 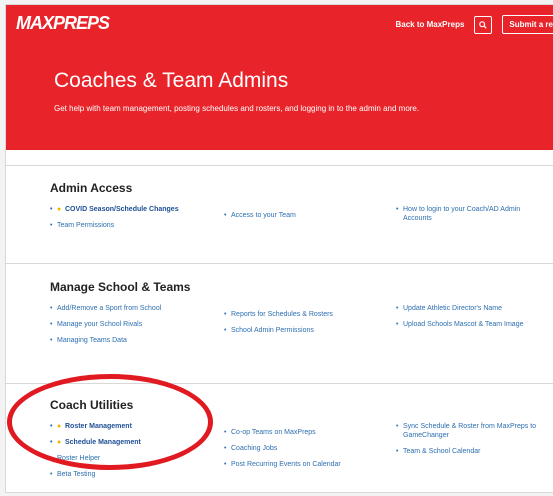 I want to click on submit-request-button: Submit a re, so click(x=527, y=24).